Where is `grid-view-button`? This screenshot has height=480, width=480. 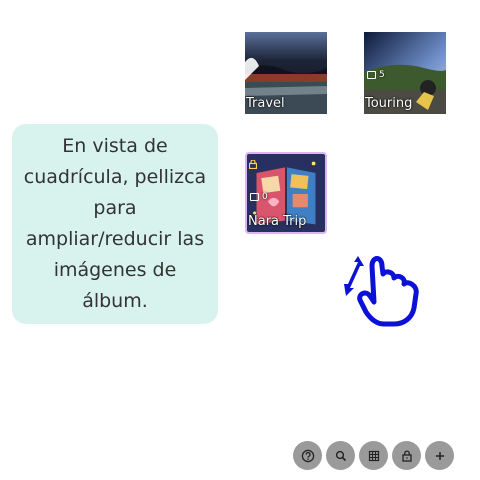
grid-view-button is located at coordinates (373, 455).